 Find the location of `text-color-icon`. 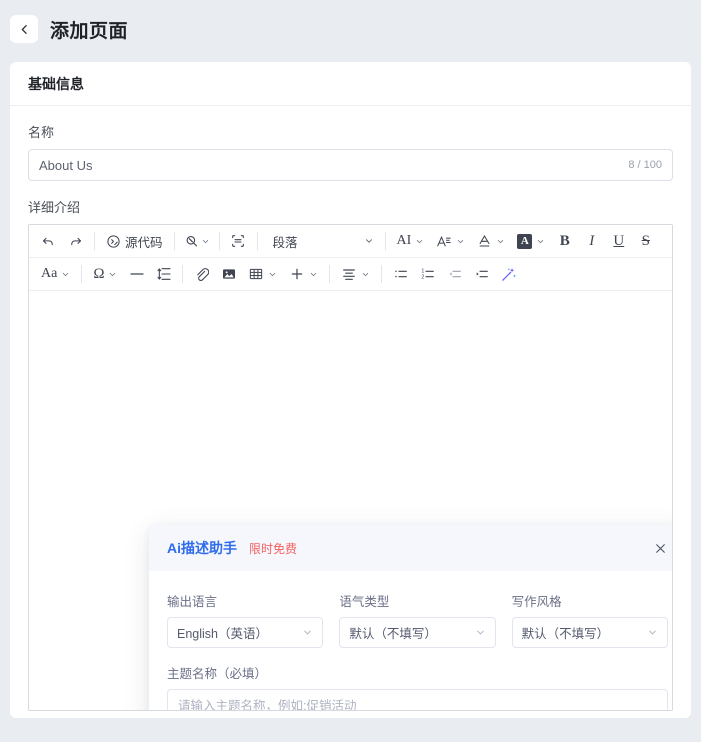

text-color-icon is located at coordinates (491, 241).